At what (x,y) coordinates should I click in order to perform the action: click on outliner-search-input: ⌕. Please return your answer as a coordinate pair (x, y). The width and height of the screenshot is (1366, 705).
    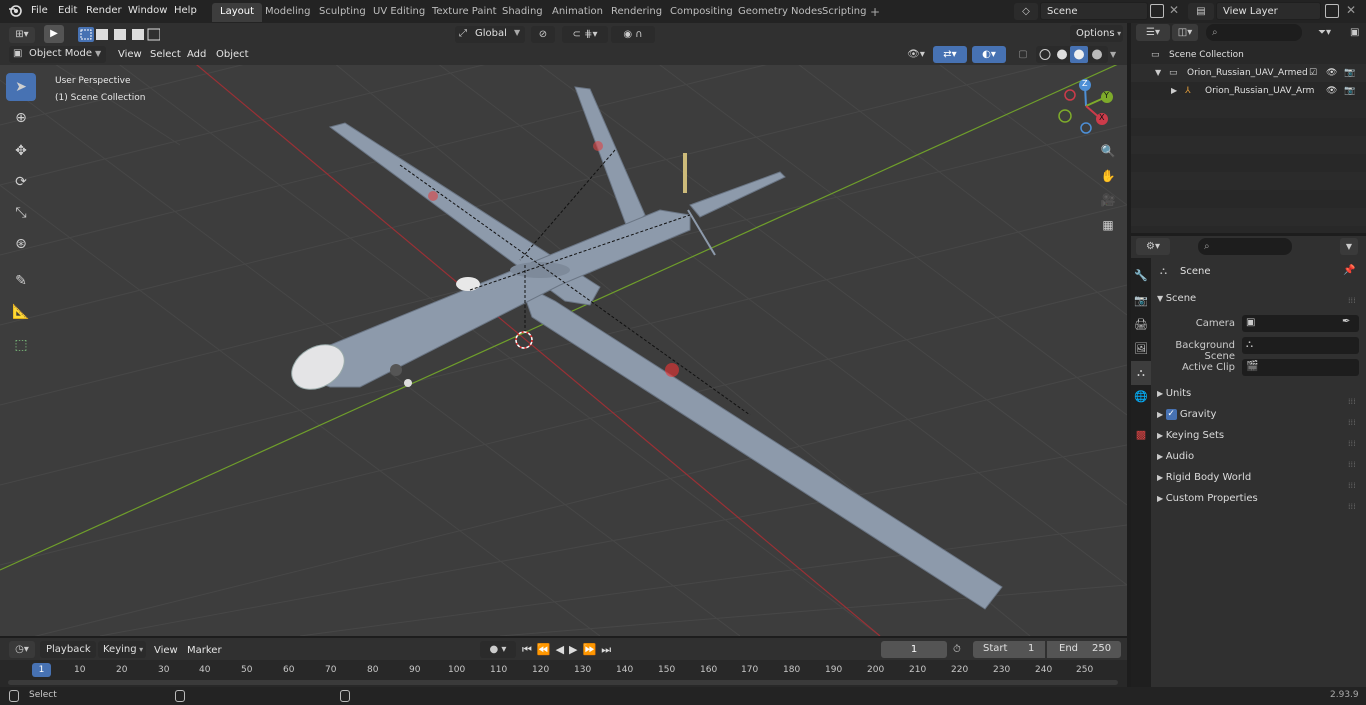
    Looking at the image, I should click on (1254, 32).